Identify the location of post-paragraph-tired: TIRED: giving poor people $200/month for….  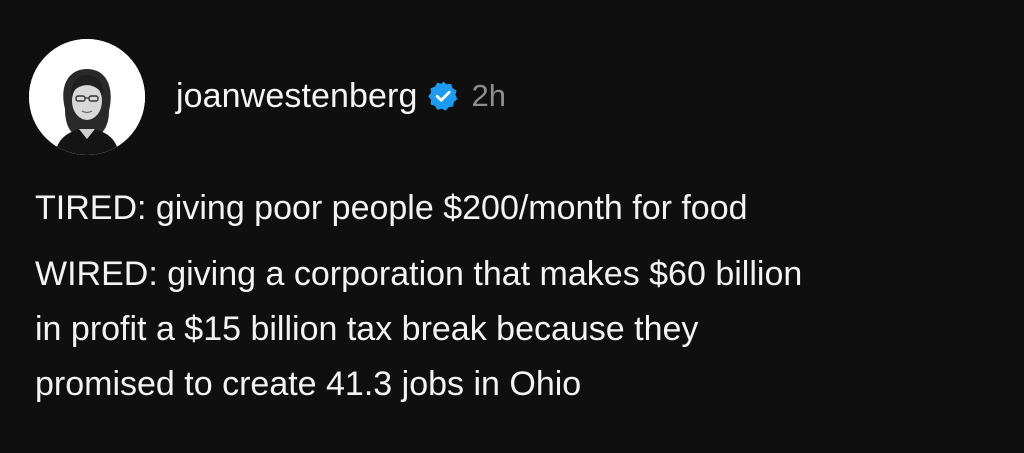
(391, 208).